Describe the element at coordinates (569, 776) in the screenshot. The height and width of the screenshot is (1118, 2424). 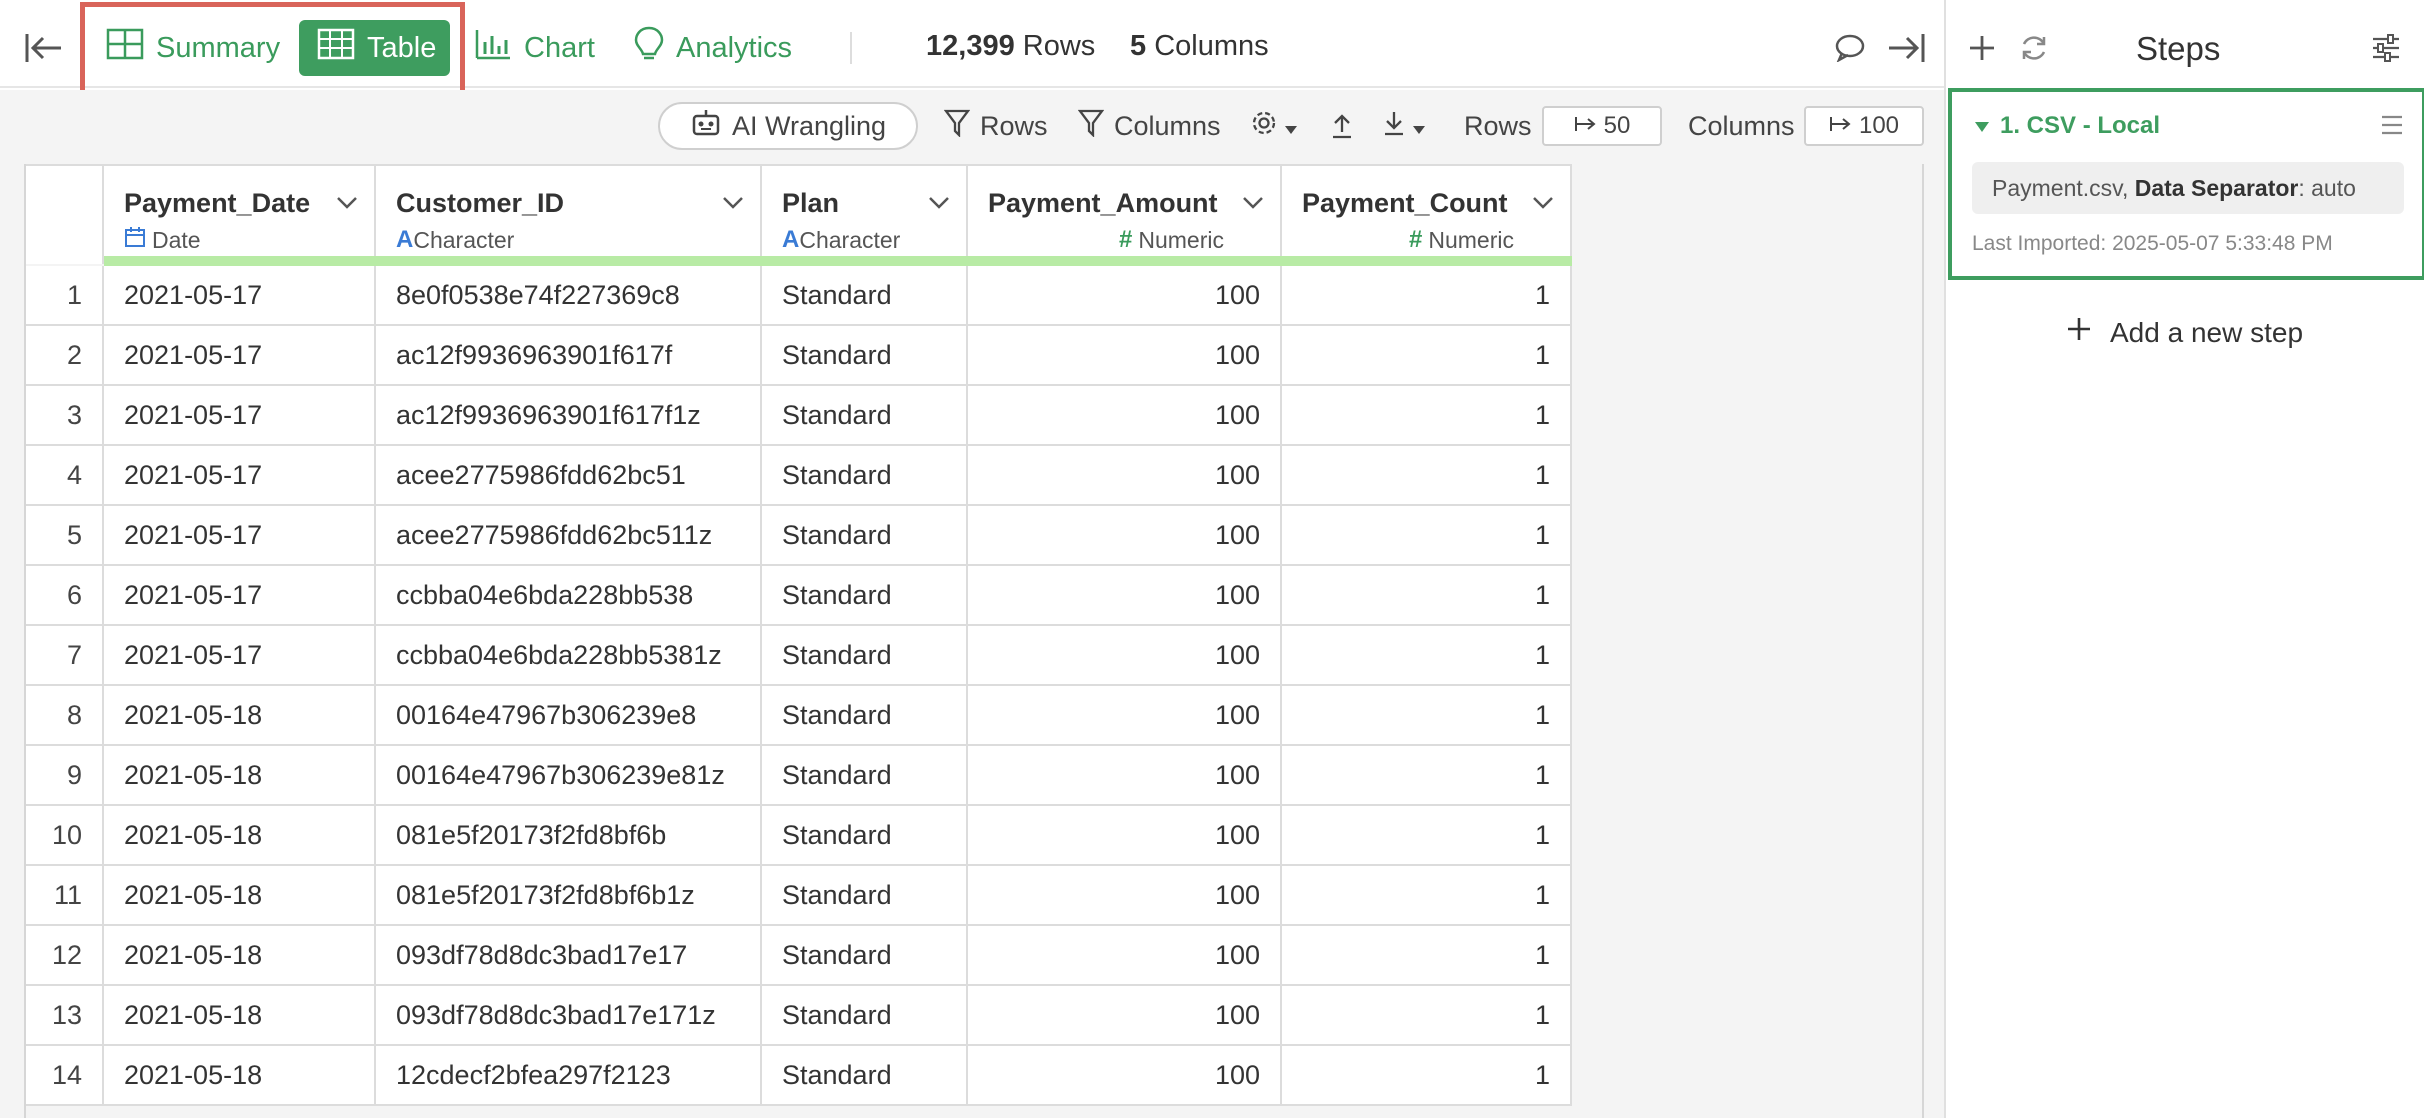
I see `customer-id-cell: 00164e47967b306239e81z` at that location.